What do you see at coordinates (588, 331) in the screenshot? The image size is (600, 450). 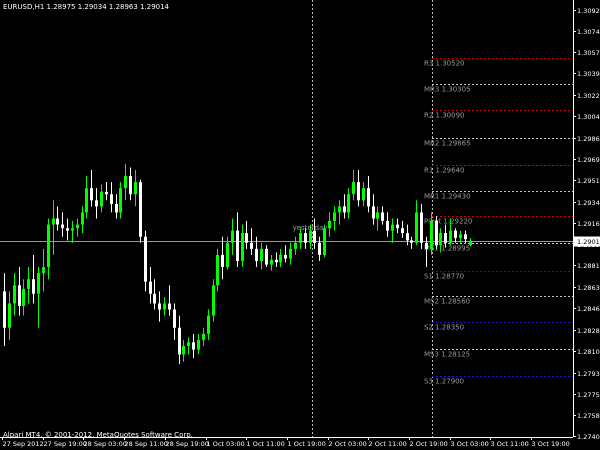 I see `price-tick-label: 1.28285` at bounding box center [588, 331].